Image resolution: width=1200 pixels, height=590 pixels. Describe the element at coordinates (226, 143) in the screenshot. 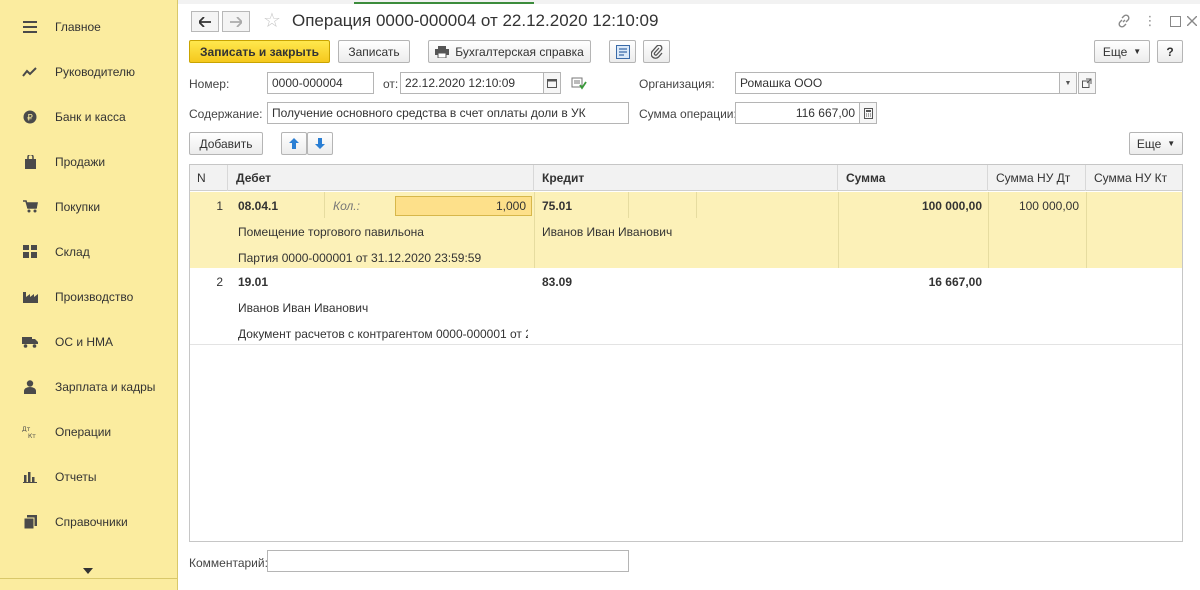

I see `add-row-button: Добавить` at that location.